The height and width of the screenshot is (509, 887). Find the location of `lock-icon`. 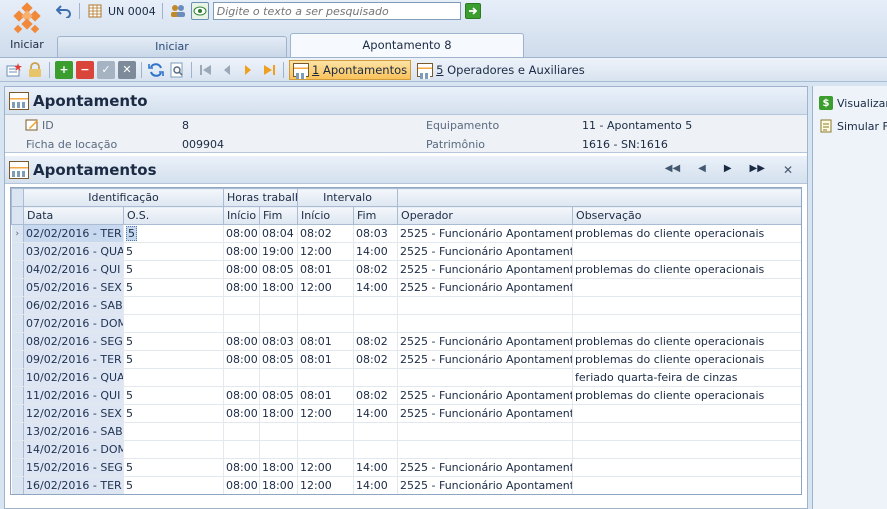

lock-icon is located at coordinates (35, 70).